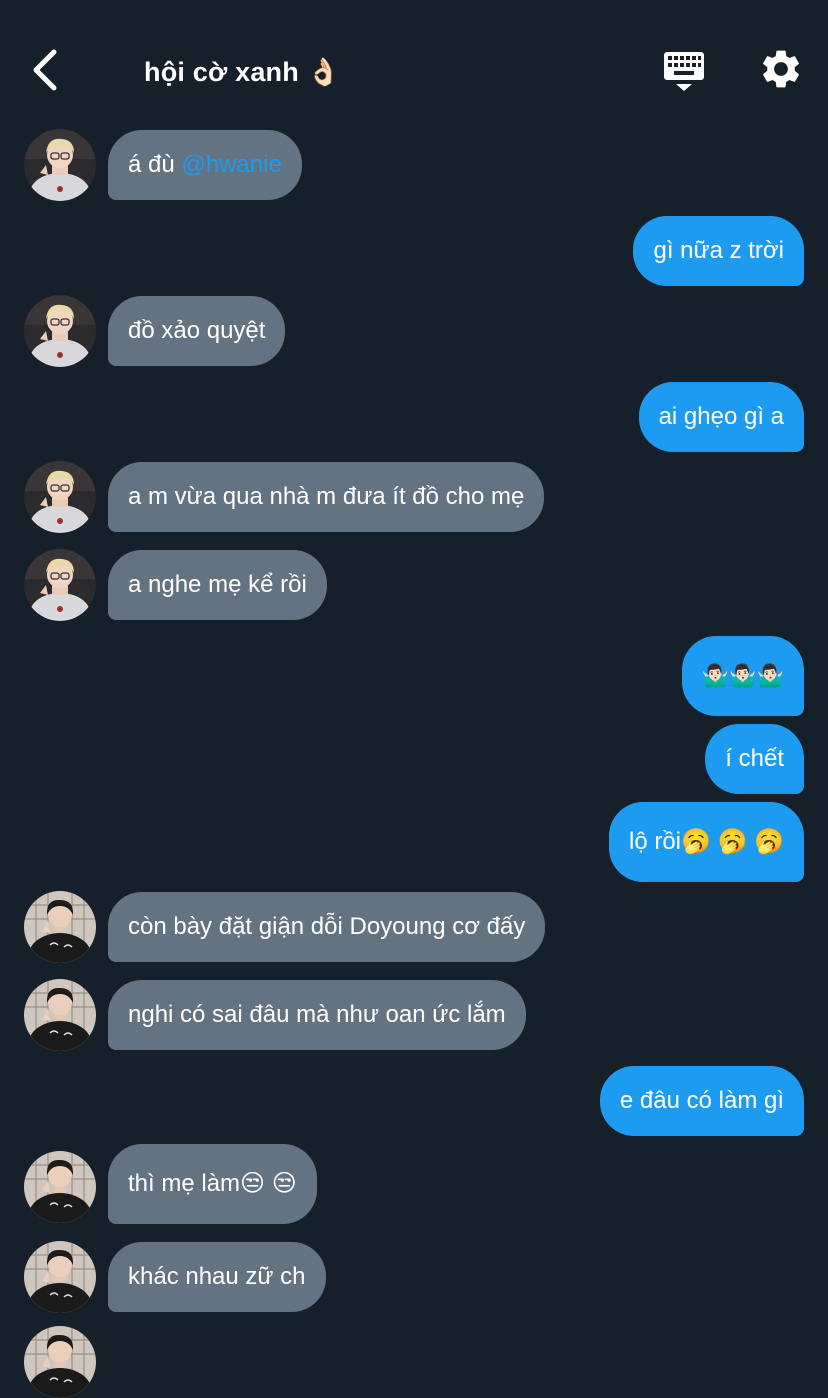 The width and height of the screenshot is (828, 1398). I want to click on outgoing-message: gì nữa z trời, so click(718, 251).